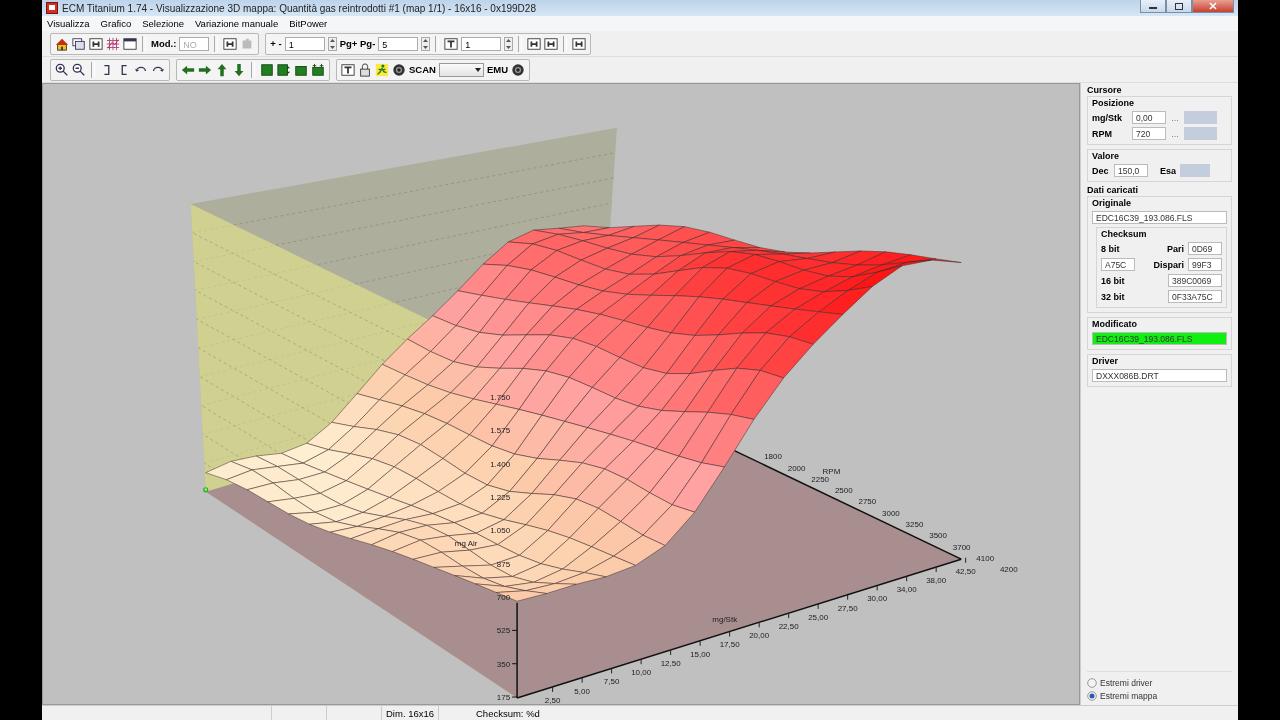 This screenshot has height=720, width=1280. I want to click on square-plus-icon, so click(318, 69).